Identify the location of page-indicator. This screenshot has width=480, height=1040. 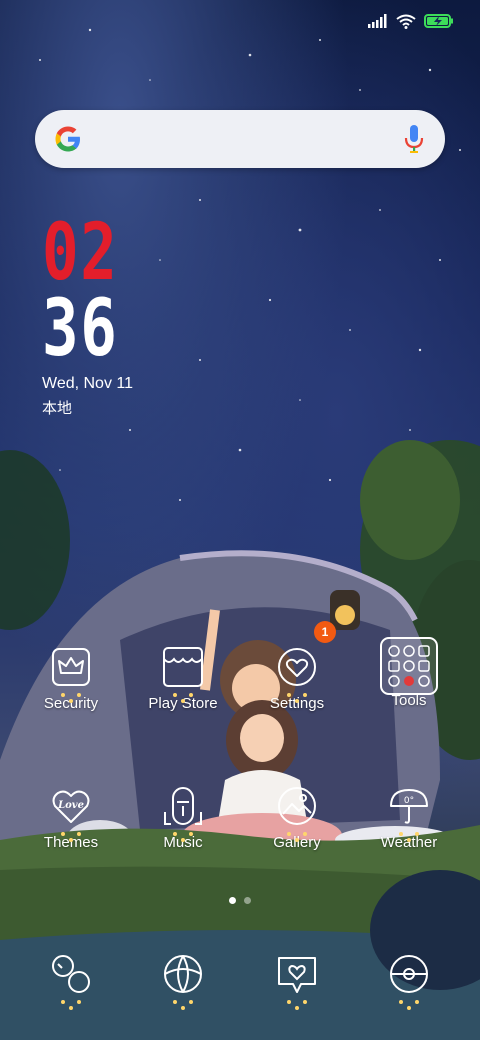
(240, 900).